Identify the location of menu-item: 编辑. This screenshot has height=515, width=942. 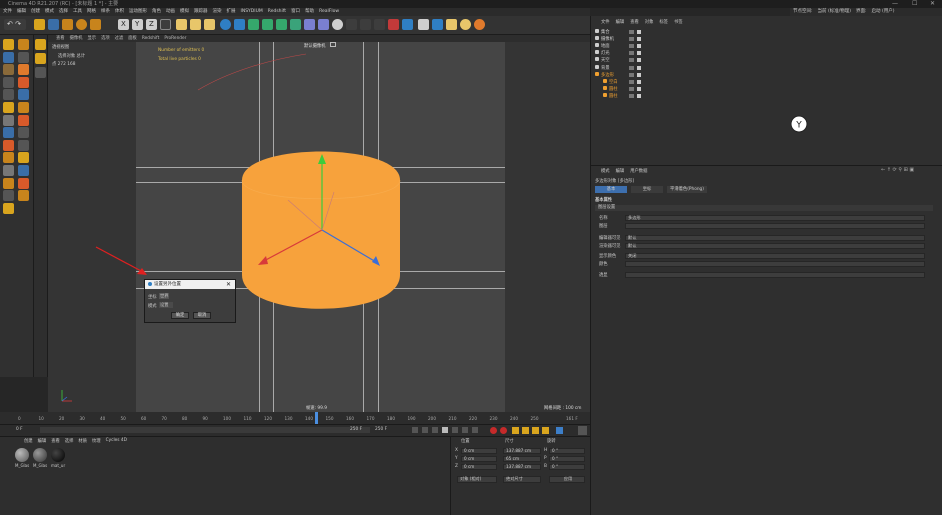
(21, 12).